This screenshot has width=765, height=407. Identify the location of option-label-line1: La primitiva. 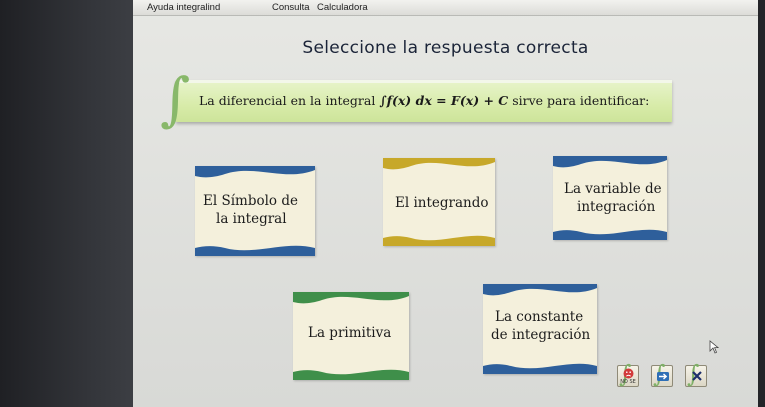
(350, 333).